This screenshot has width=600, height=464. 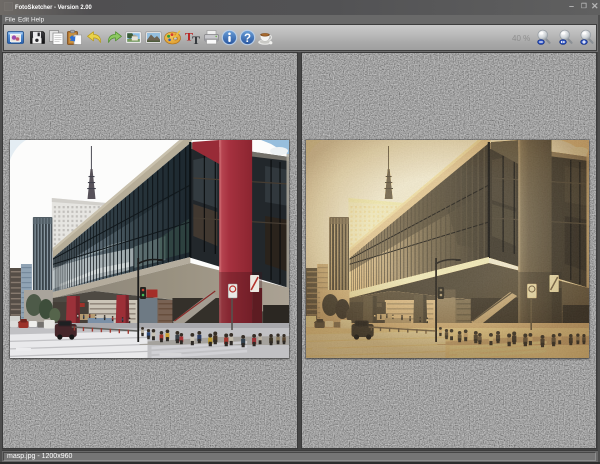 What do you see at coordinates (196, 39) in the screenshot?
I see `svg-text: T` at bounding box center [196, 39].